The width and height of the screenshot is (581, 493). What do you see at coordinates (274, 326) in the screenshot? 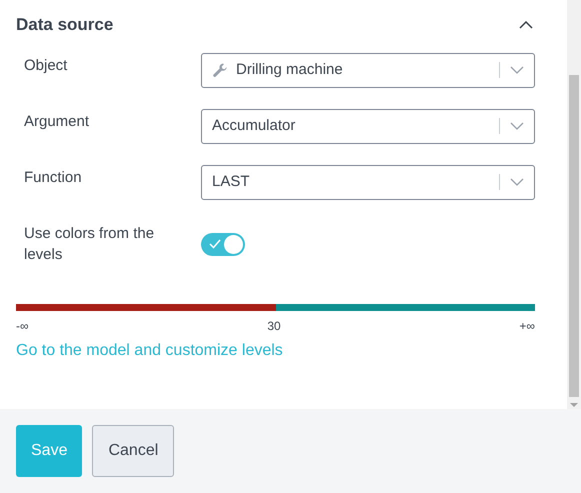
I see `level-label: 30` at bounding box center [274, 326].